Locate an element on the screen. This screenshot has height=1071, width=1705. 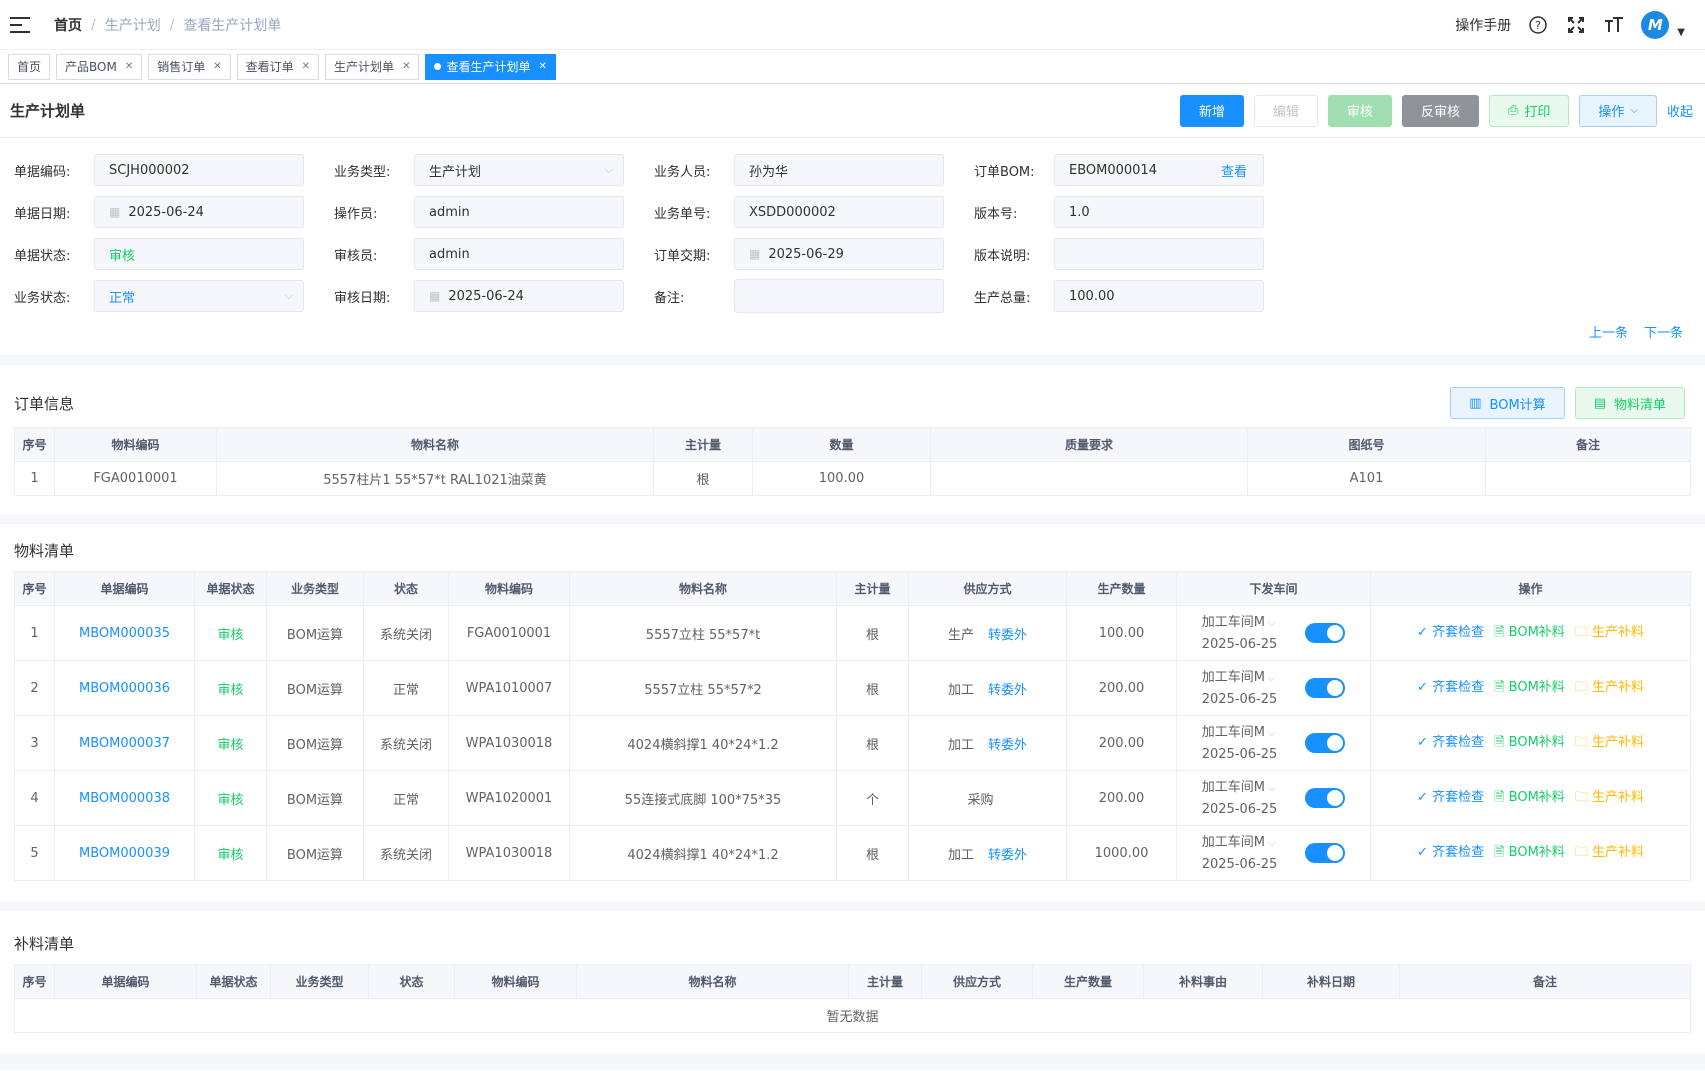
caret-down-icon: ▼ is located at coordinates (1681, 32).